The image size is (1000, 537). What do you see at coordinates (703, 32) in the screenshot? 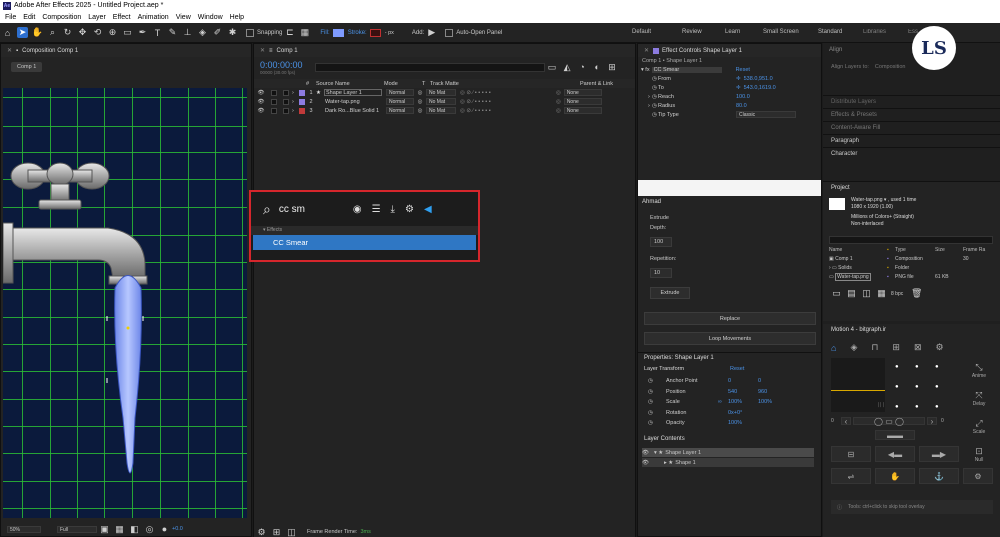
I see `workspace-review: Review` at bounding box center [703, 32].